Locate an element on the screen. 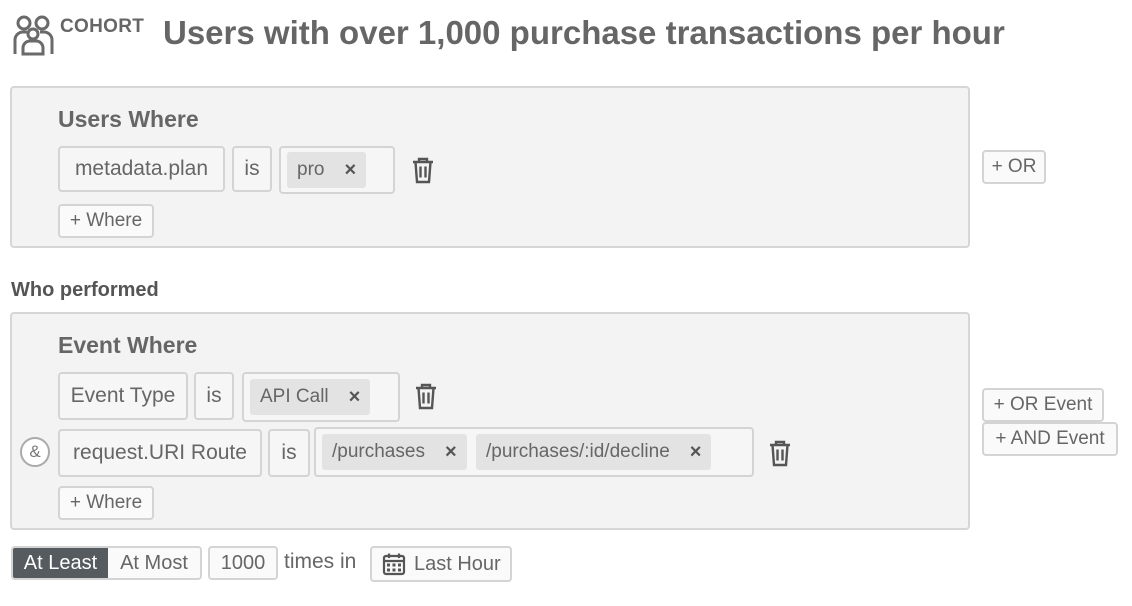  value-tag: /purchases/:id/decline × is located at coordinates (594, 452).